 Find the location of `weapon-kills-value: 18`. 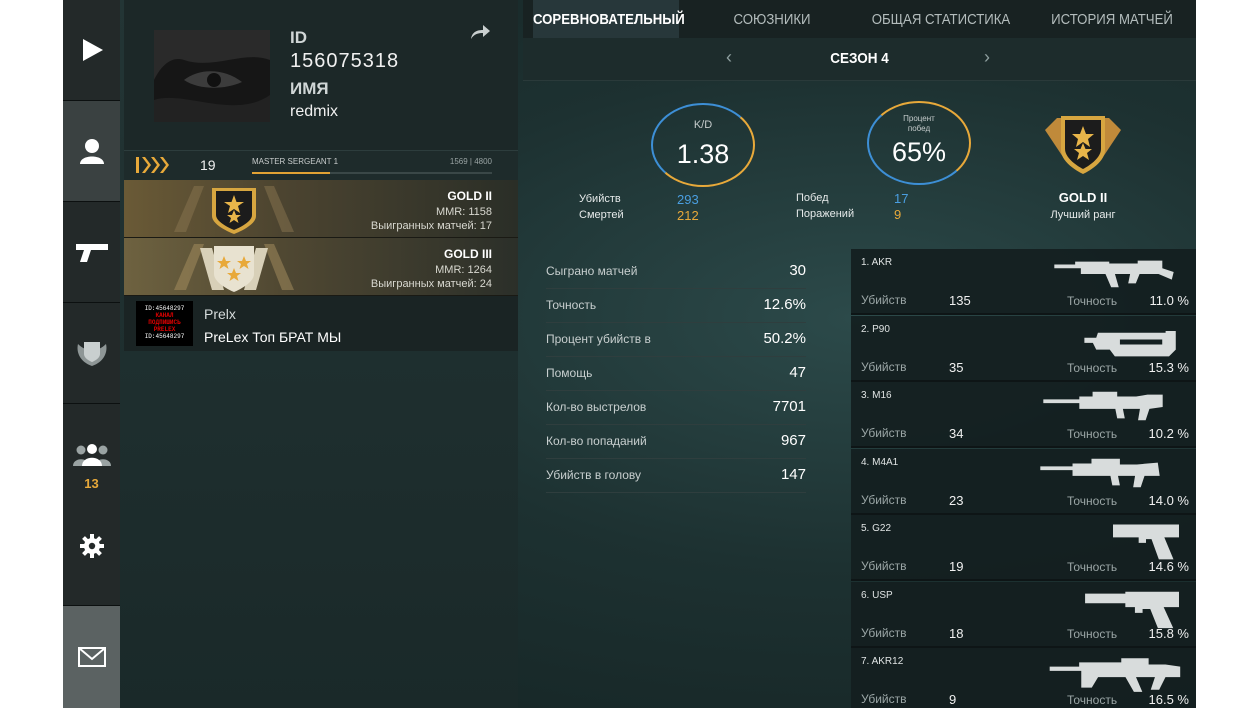

weapon-kills-value: 18 is located at coordinates (956, 633).